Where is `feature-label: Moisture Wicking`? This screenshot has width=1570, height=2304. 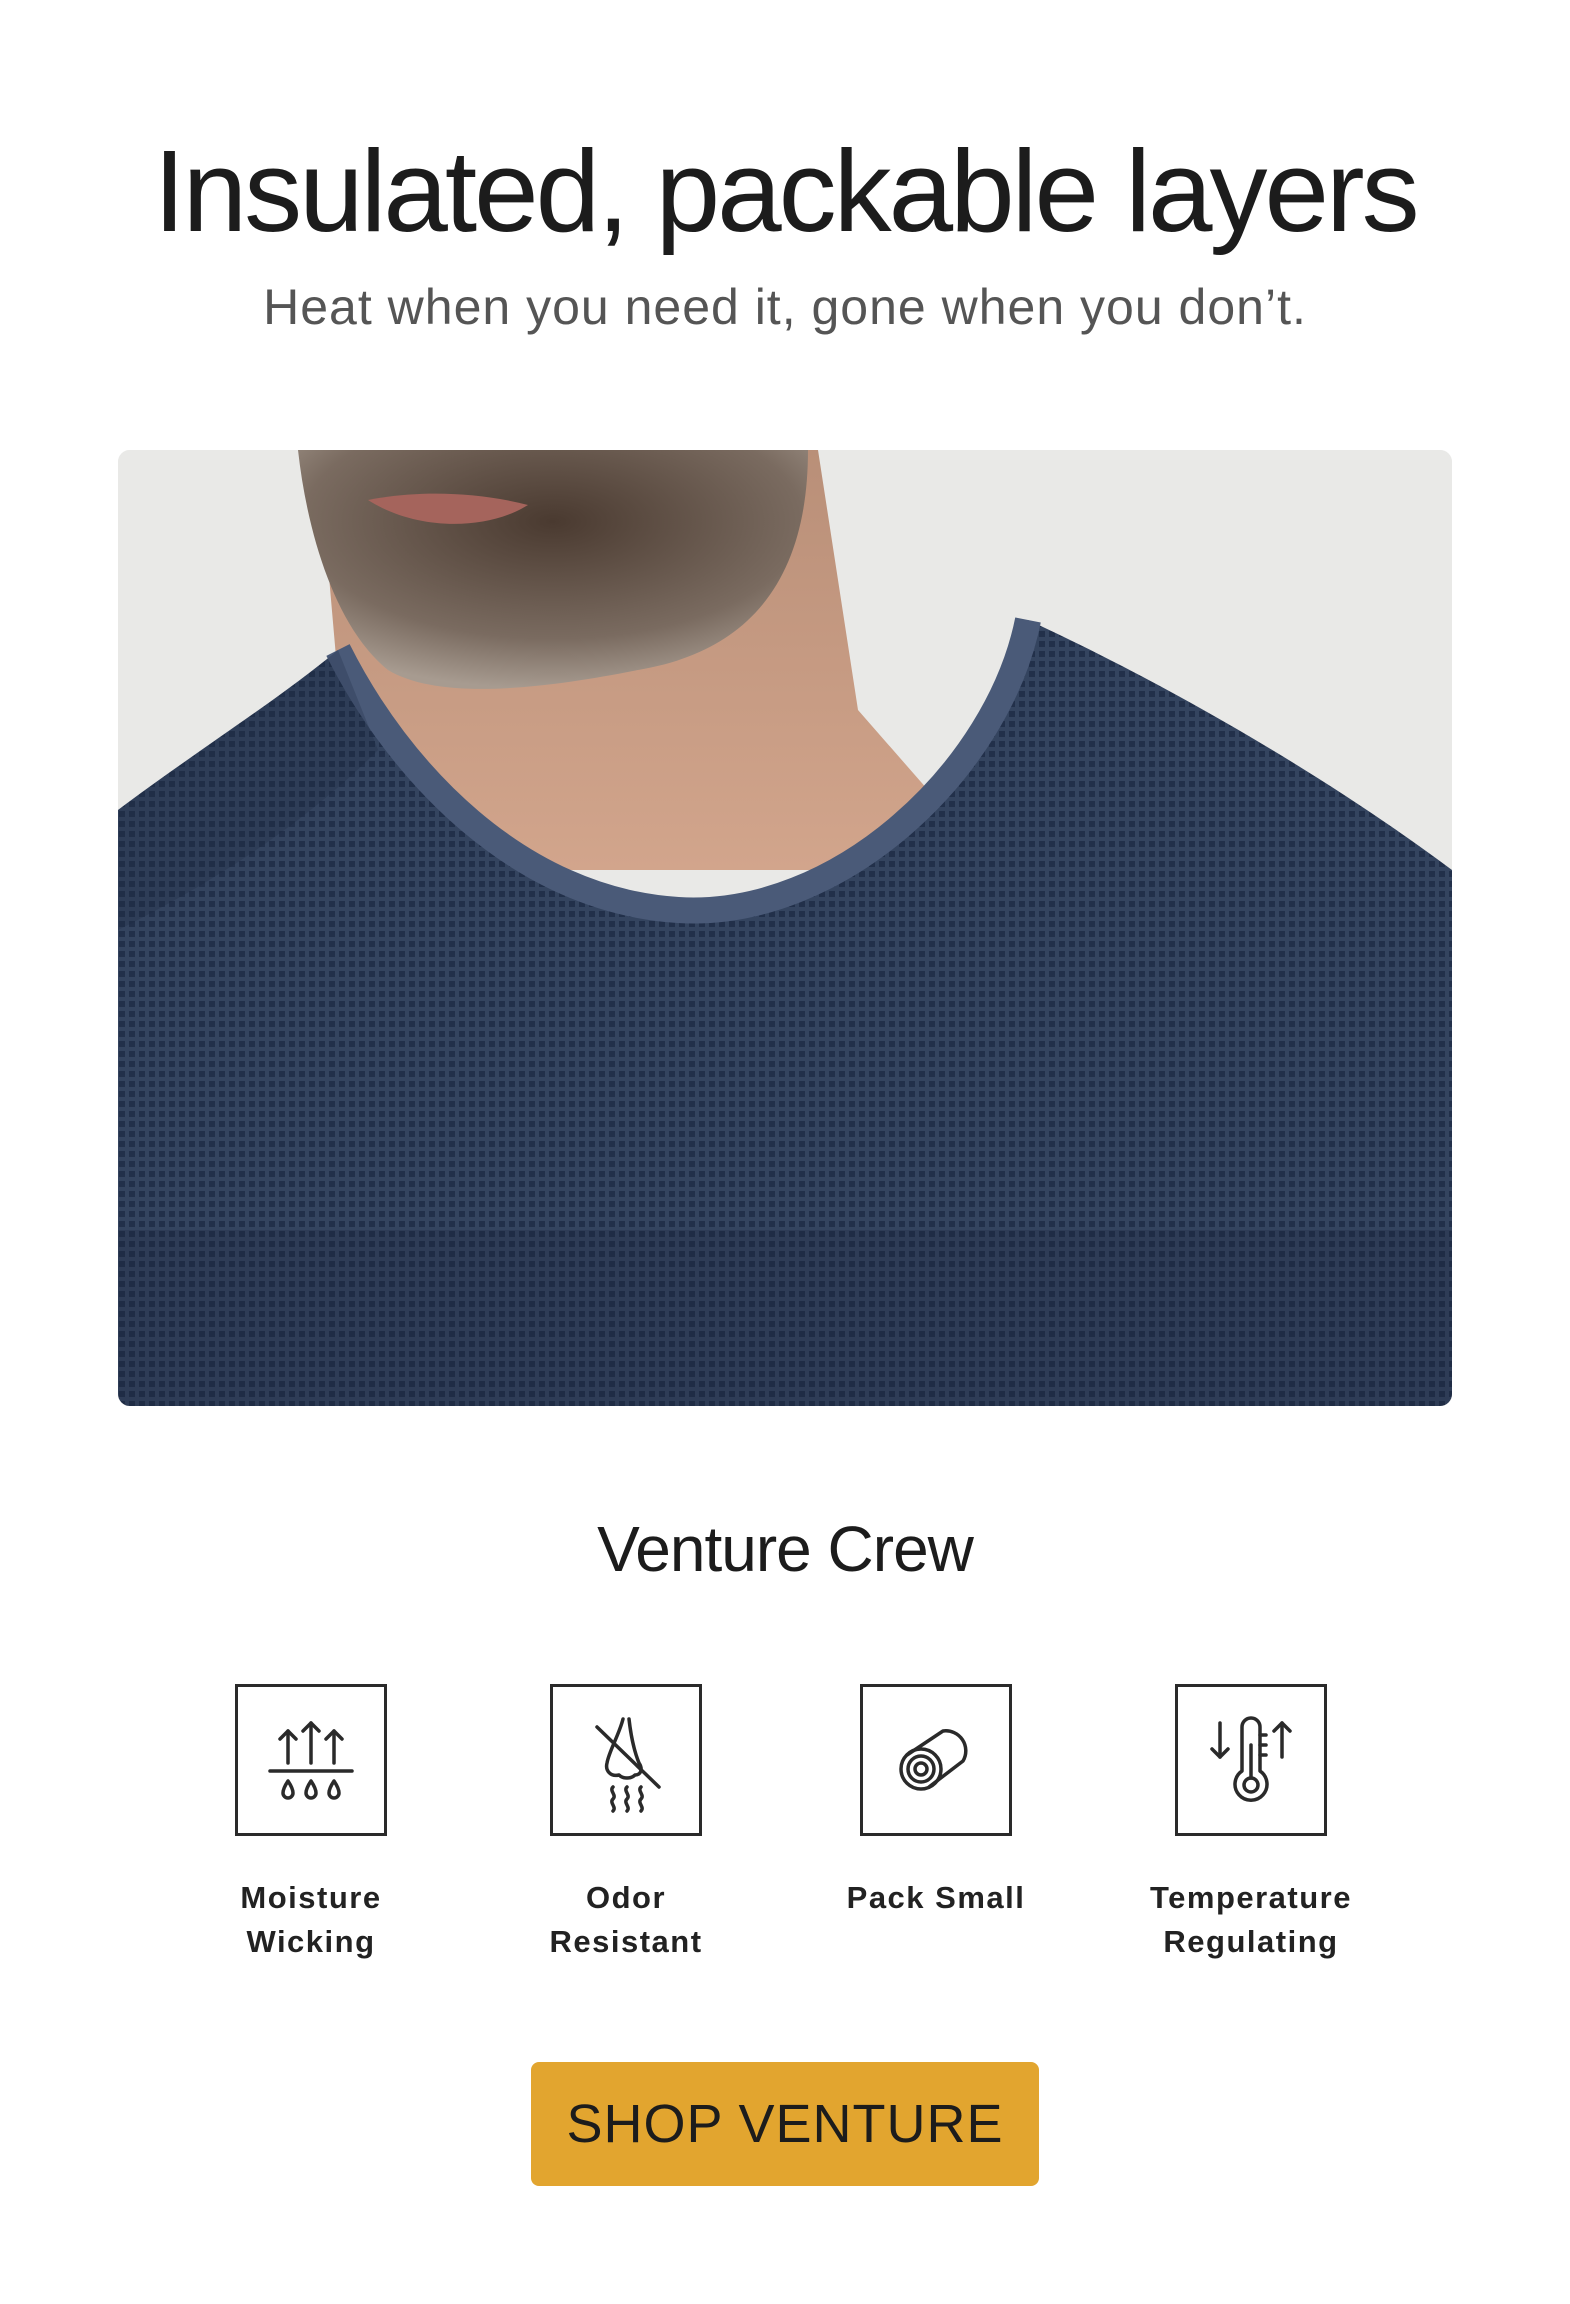
feature-label: Moisture Wicking is located at coordinates (311, 1919).